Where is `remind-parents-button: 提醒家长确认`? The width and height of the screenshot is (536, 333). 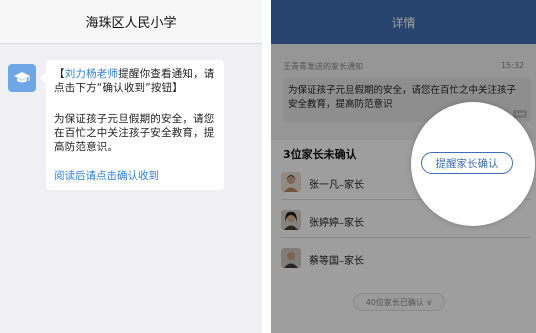
remind-parents-button: 提醒家长确认 is located at coordinates (467, 163).